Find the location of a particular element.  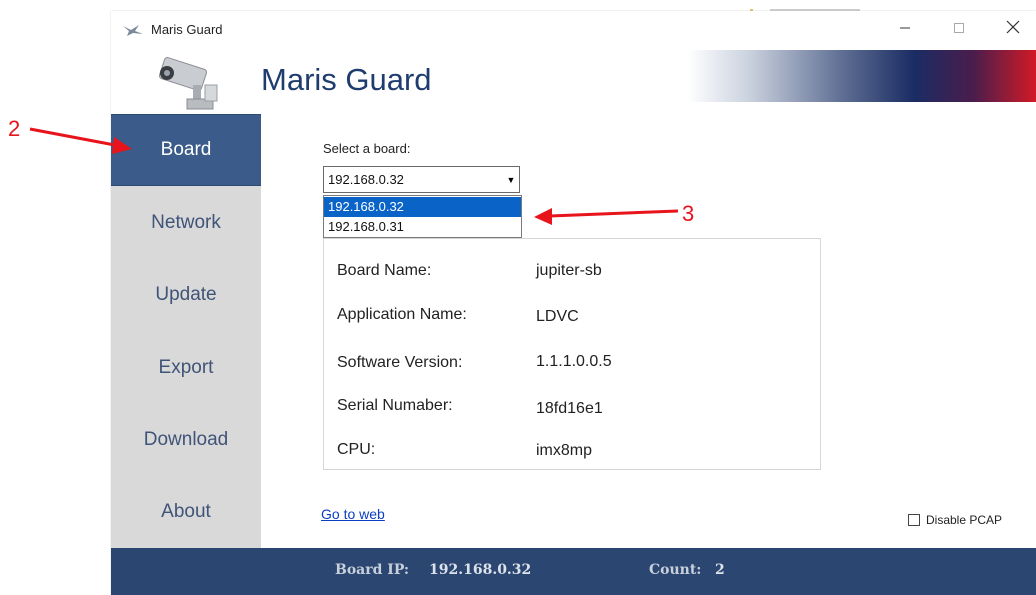

maximize-icon is located at coordinates (959, 28).